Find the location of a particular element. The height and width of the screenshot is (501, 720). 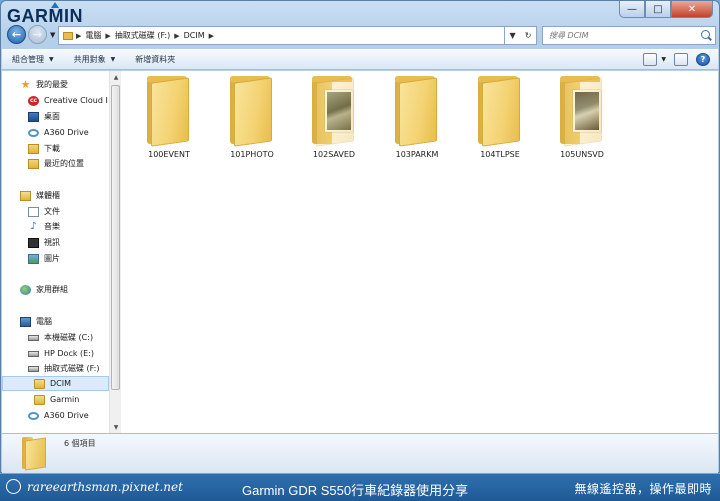

maximize-button: □ is located at coordinates (658, 9).